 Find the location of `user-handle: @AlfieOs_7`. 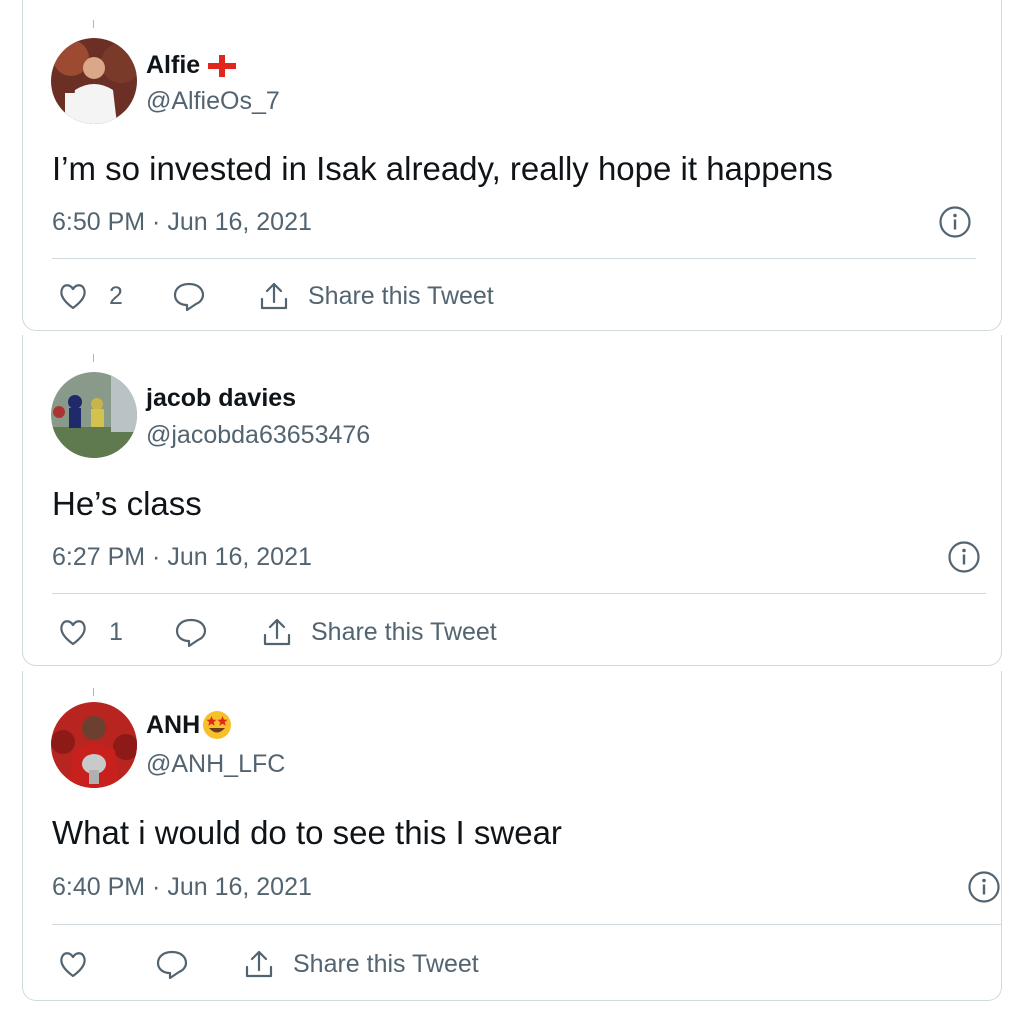

user-handle: @AlfieOs_7 is located at coordinates (213, 101).